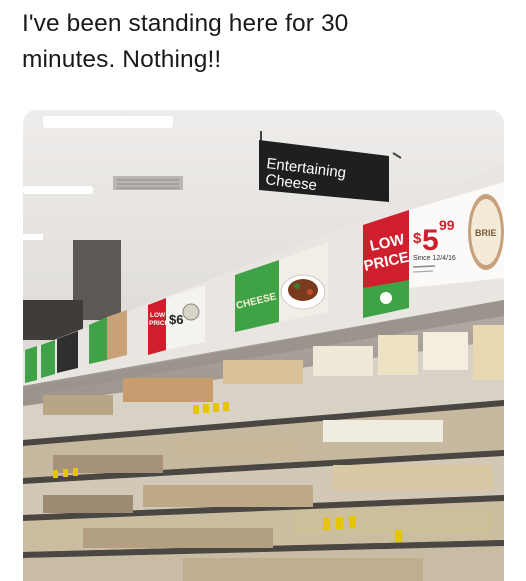 Image resolution: width=526 pixels, height=581 pixels. I want to click on price-dollar: $, so click(417, 238).